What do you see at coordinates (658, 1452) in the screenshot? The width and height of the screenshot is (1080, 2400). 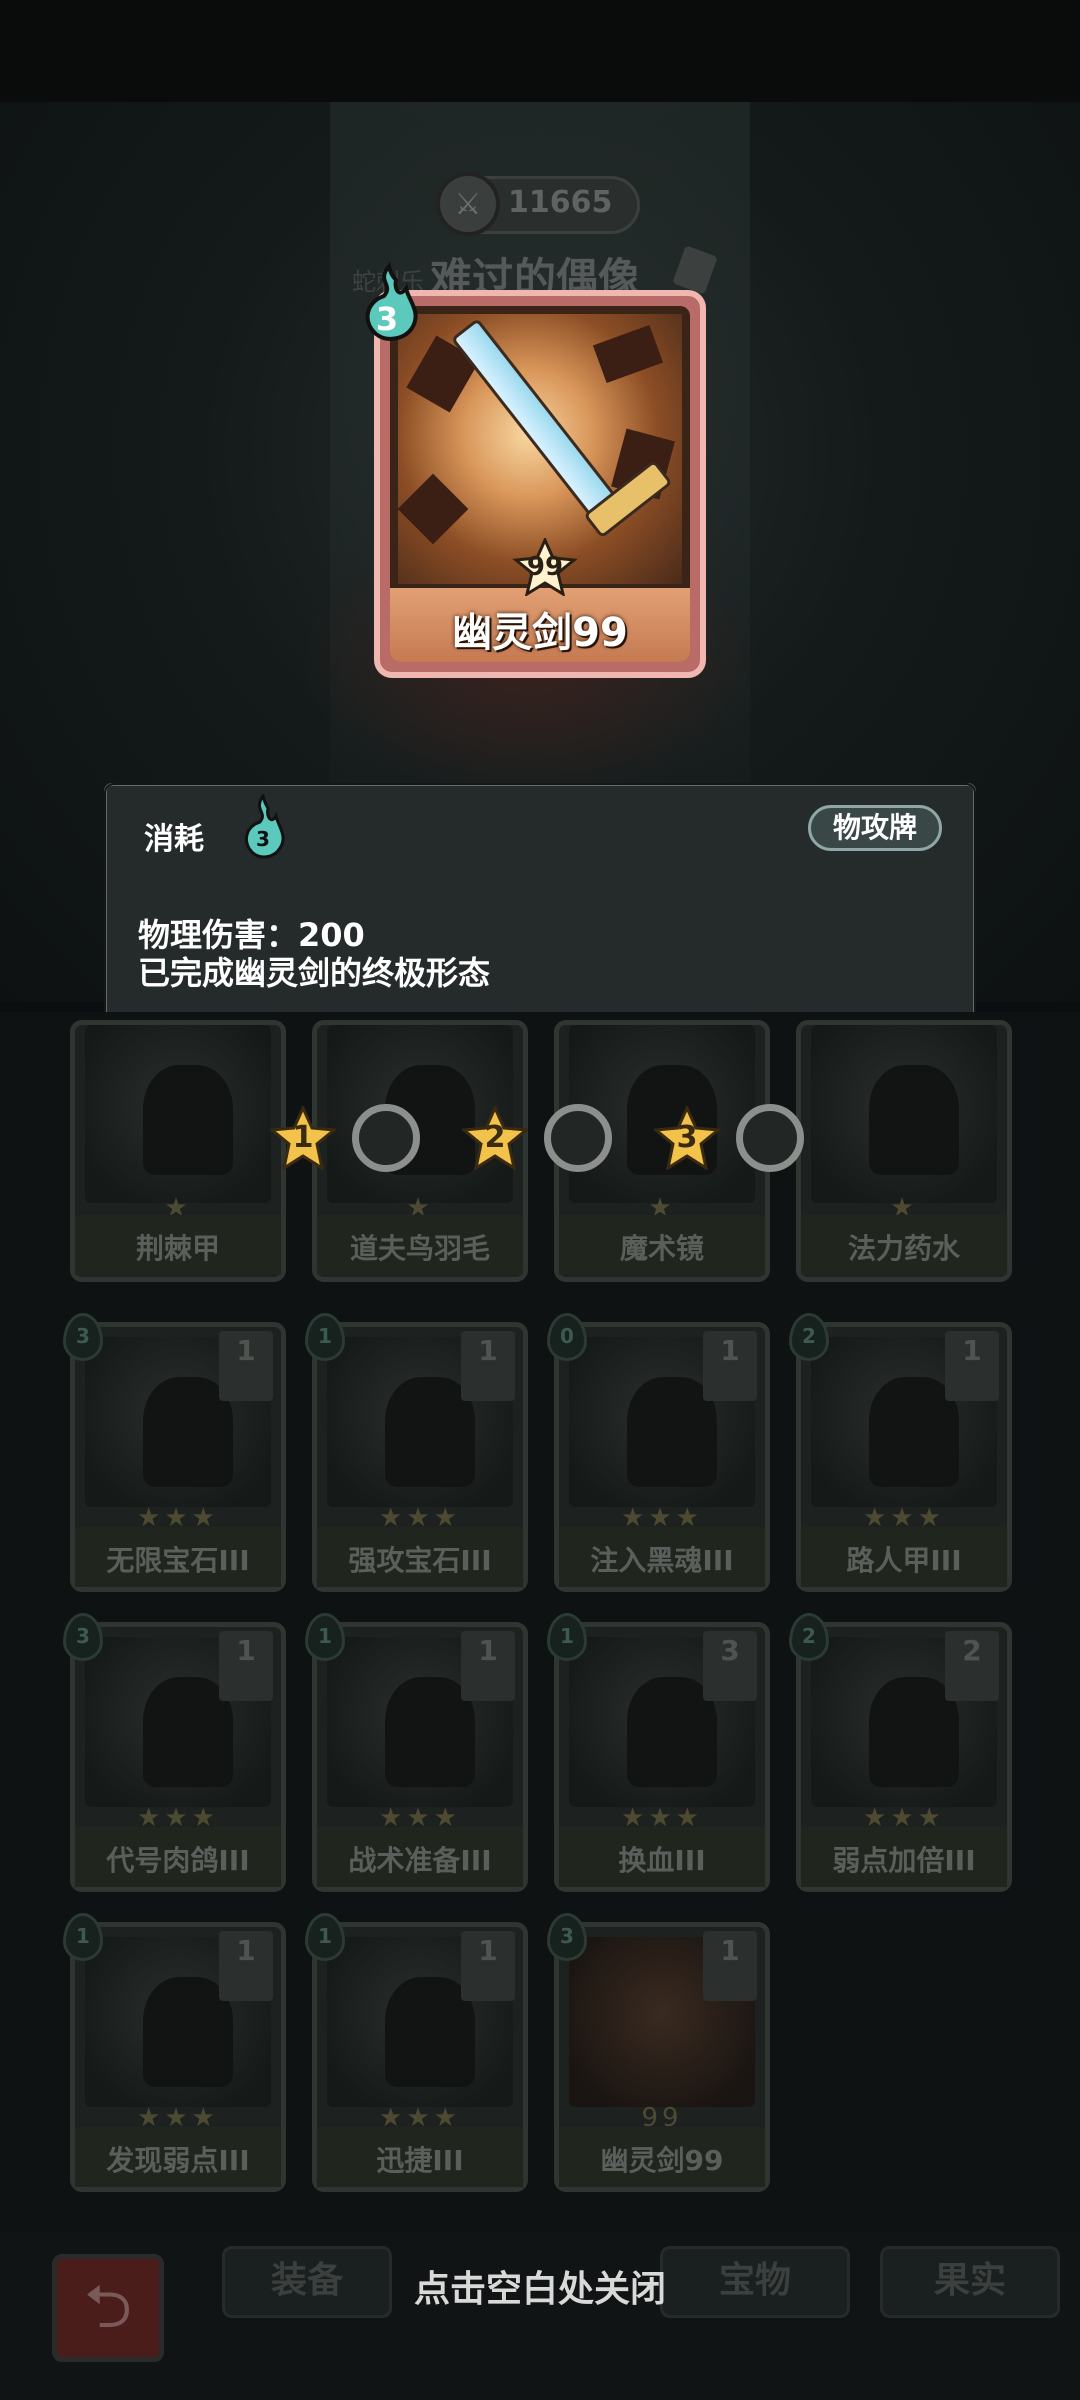 I see `deck-card: 0 1 ★★★ 注入黑魂III` at bounding box center [658, 1452].